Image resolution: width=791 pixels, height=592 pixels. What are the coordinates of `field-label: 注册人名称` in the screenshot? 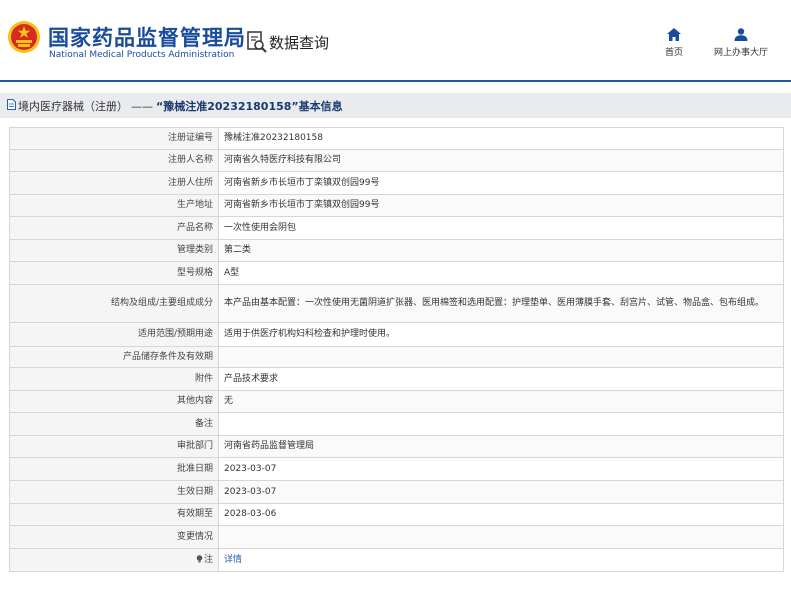 It's located at (114, 160).